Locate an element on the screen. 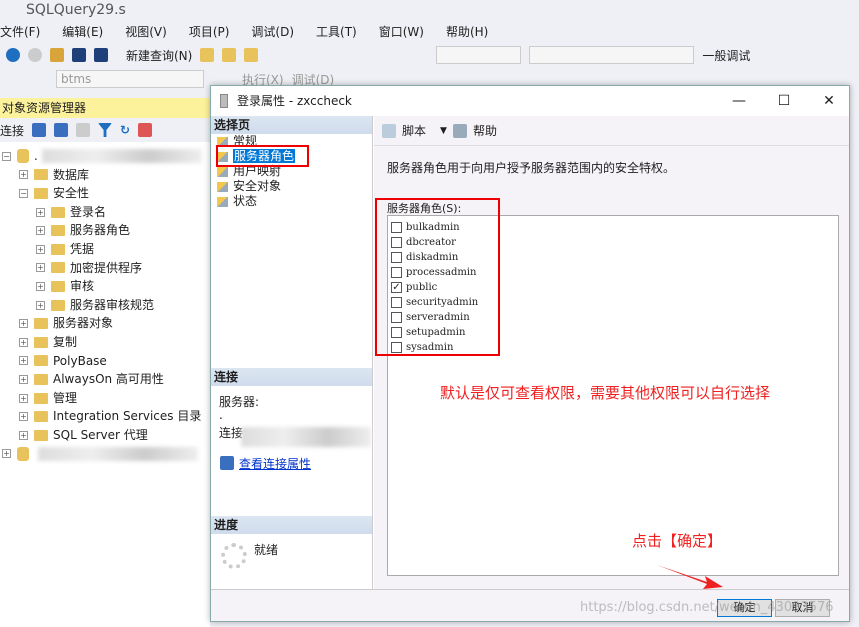  redacted-connection is located at coordinates (306, 437).